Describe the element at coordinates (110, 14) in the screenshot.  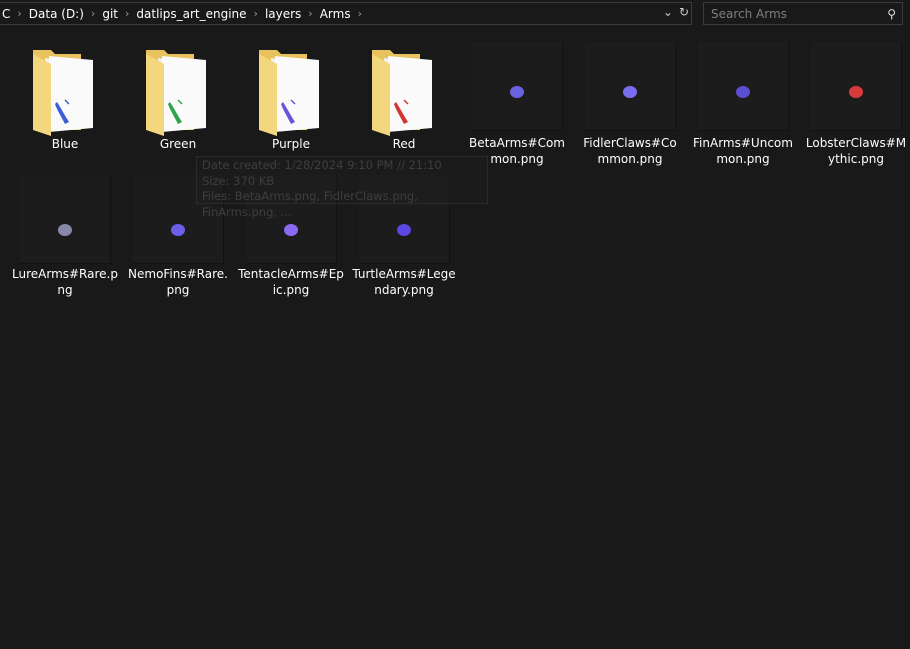
I see `breadcrumb-git: git` at that location.